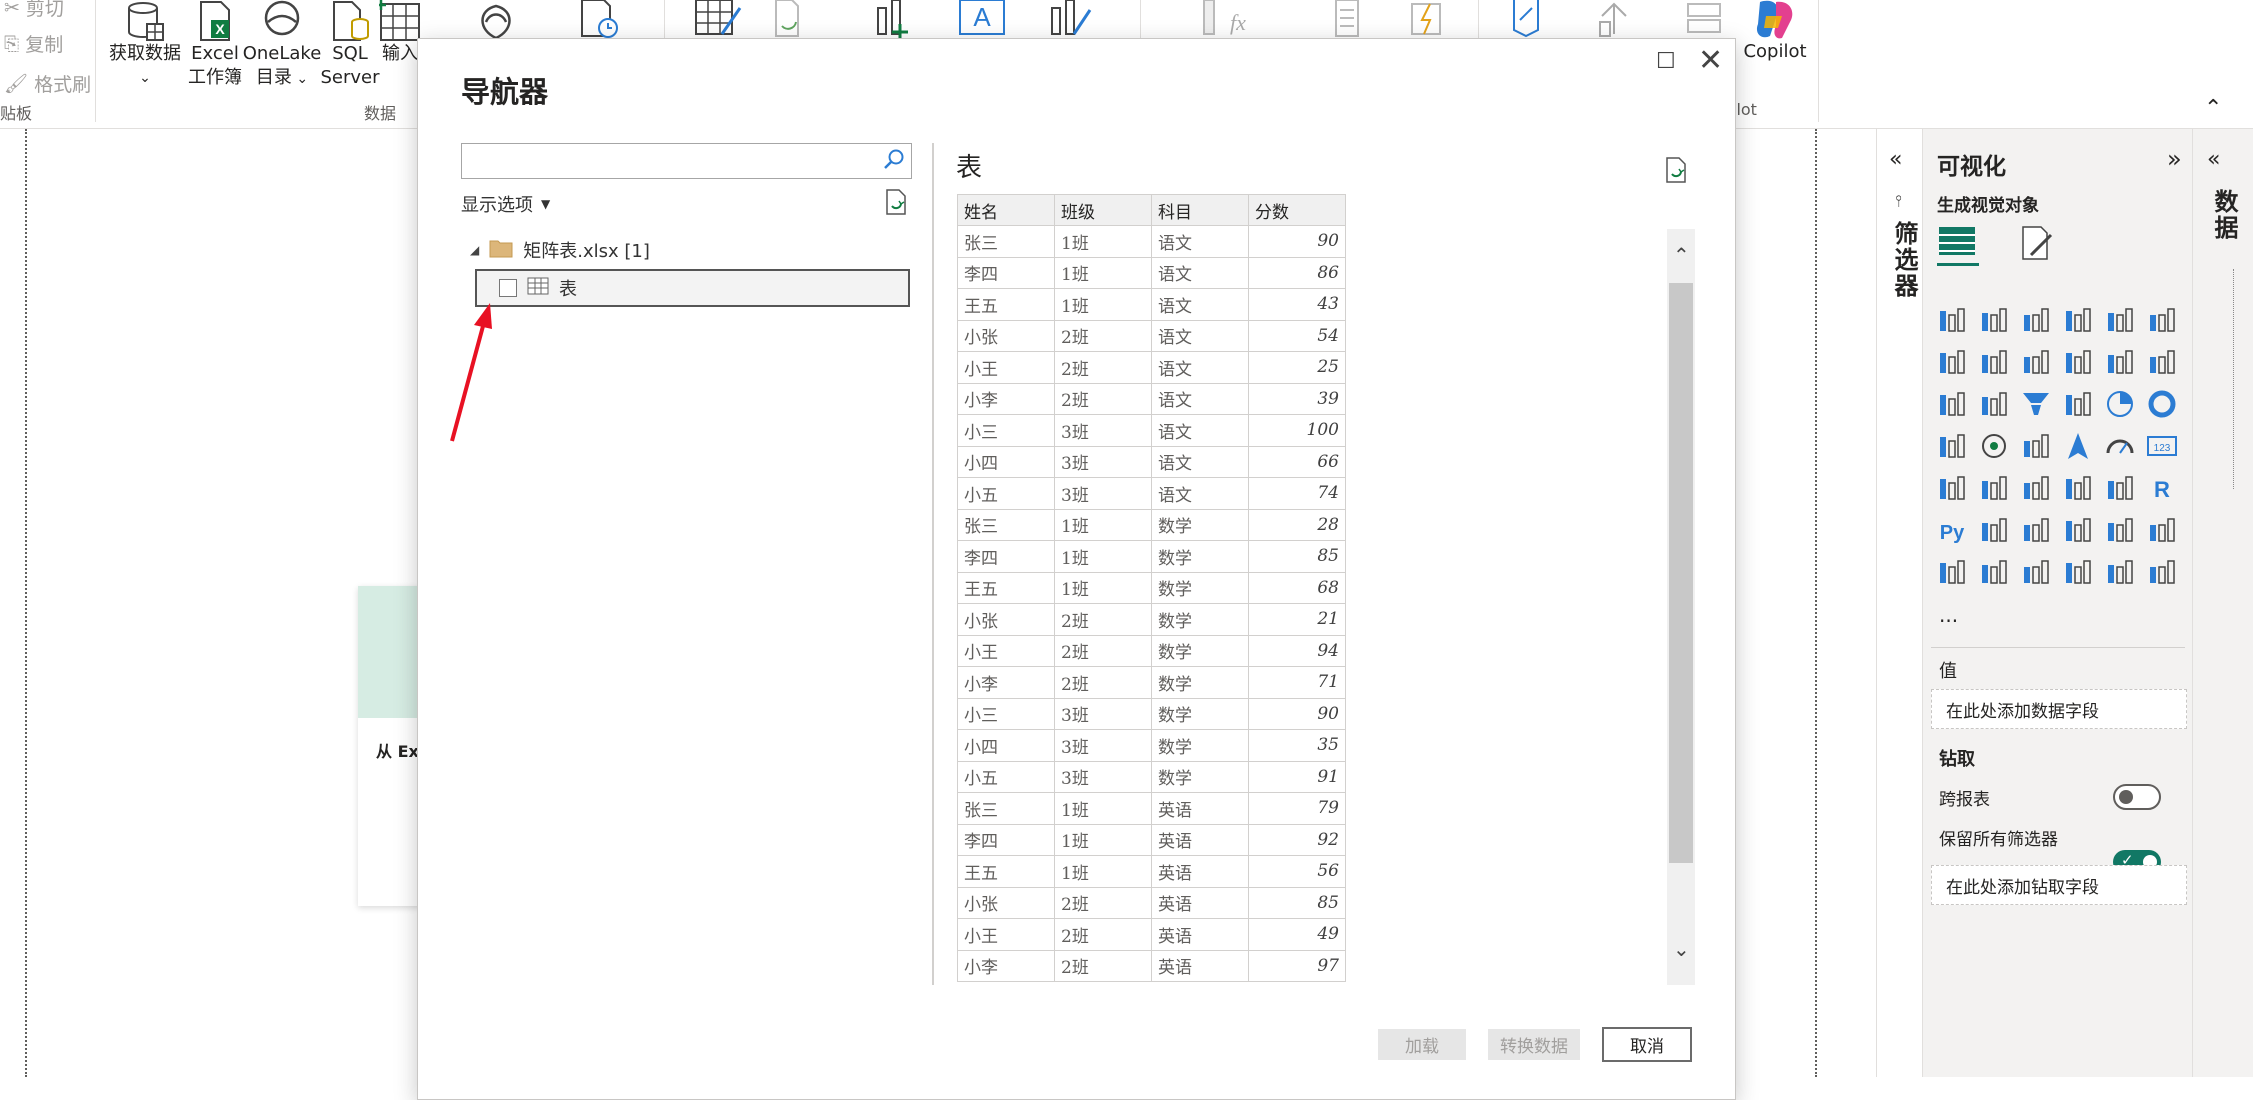  What do you see at coordinates (2137, 797) in the screenshot?
I see `cross-report-toggle` at bounding box center [2137, 797].